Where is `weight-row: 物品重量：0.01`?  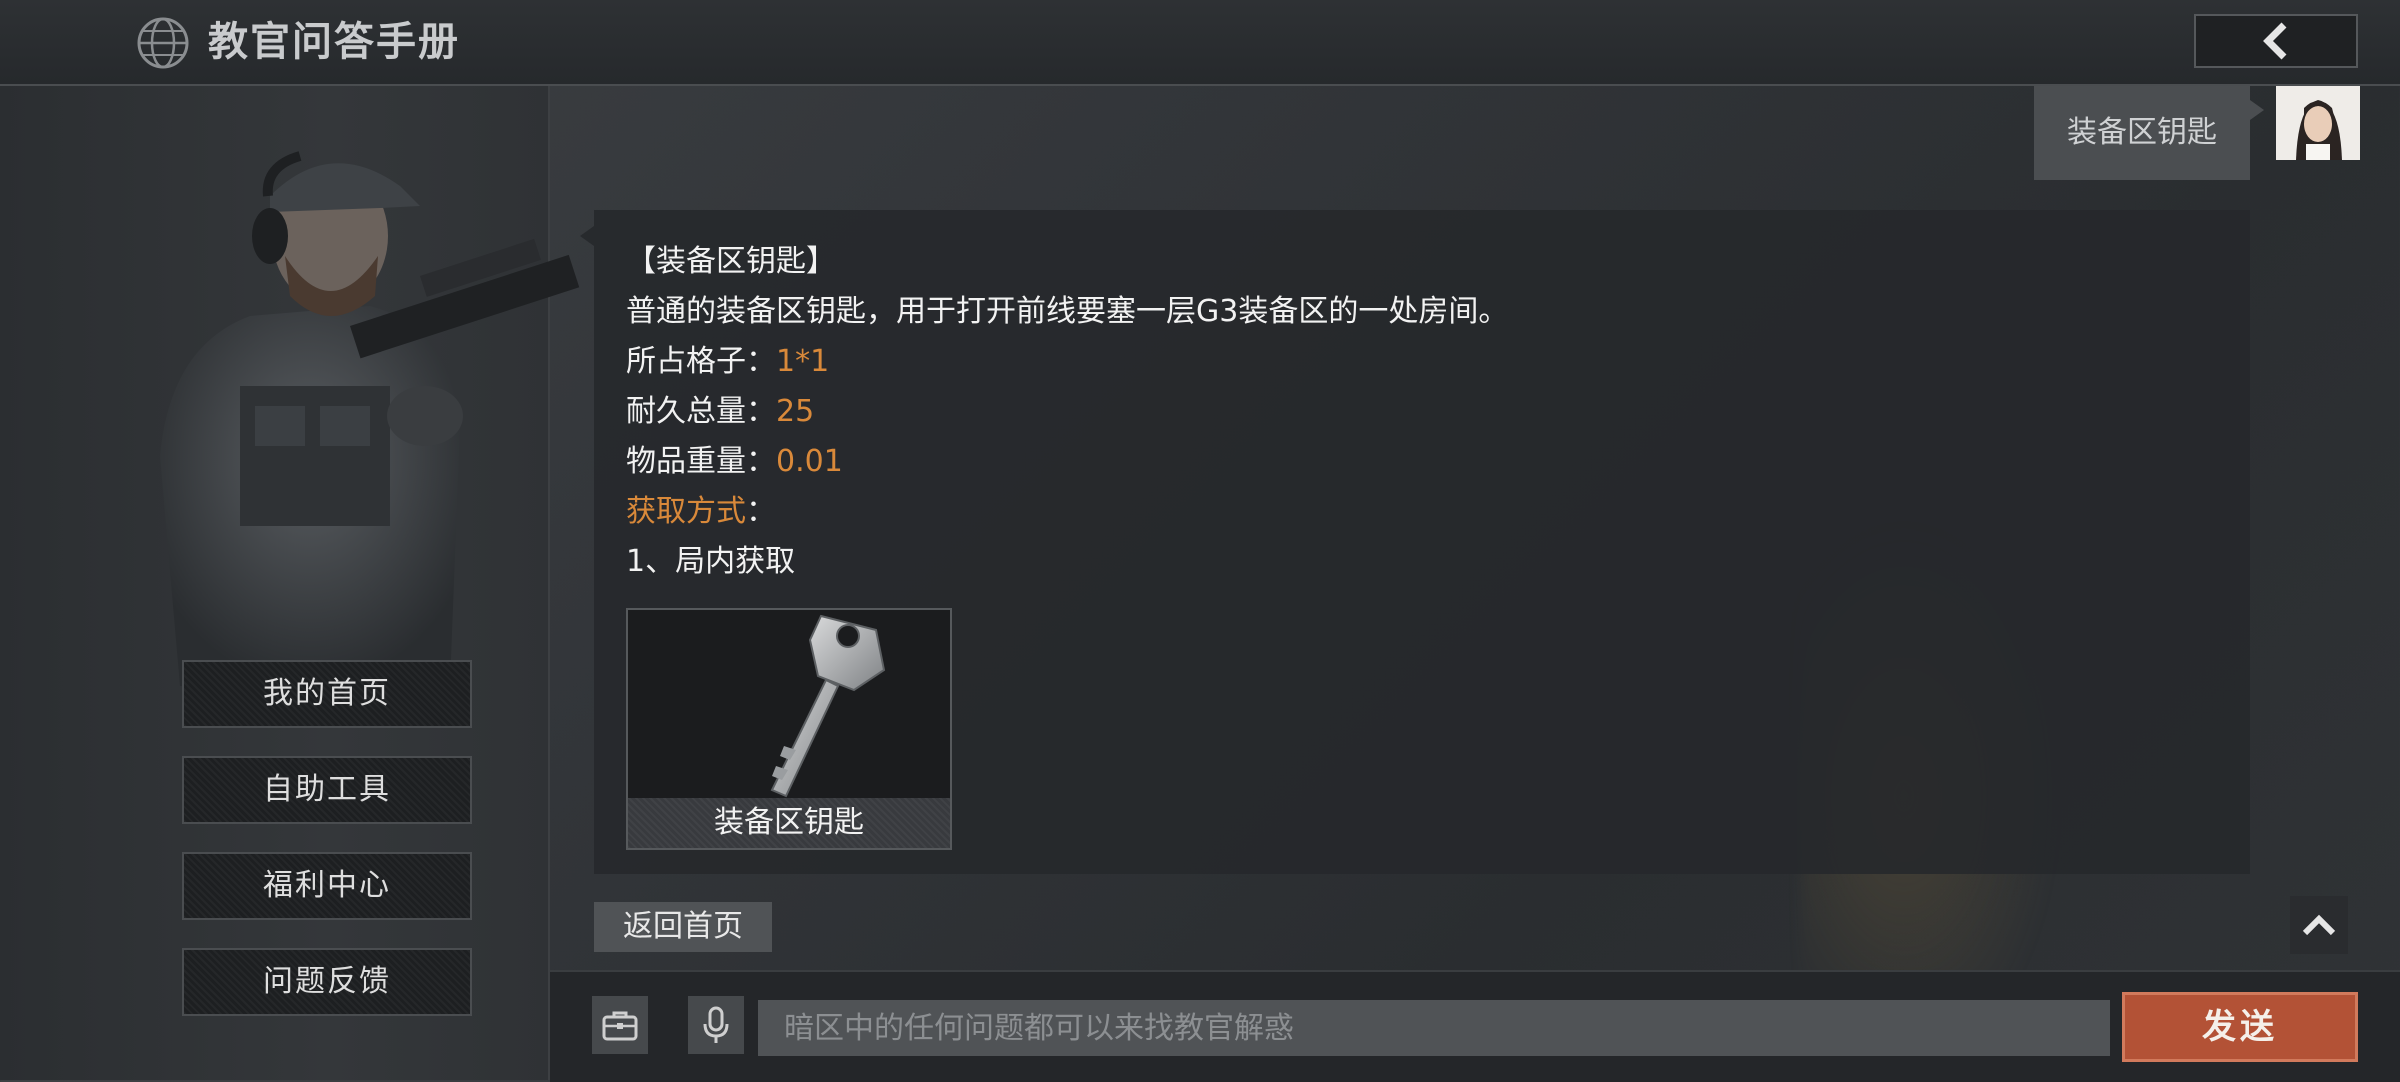 weight-row: 物品重量：0.01 is located at coordinates (734, 462).